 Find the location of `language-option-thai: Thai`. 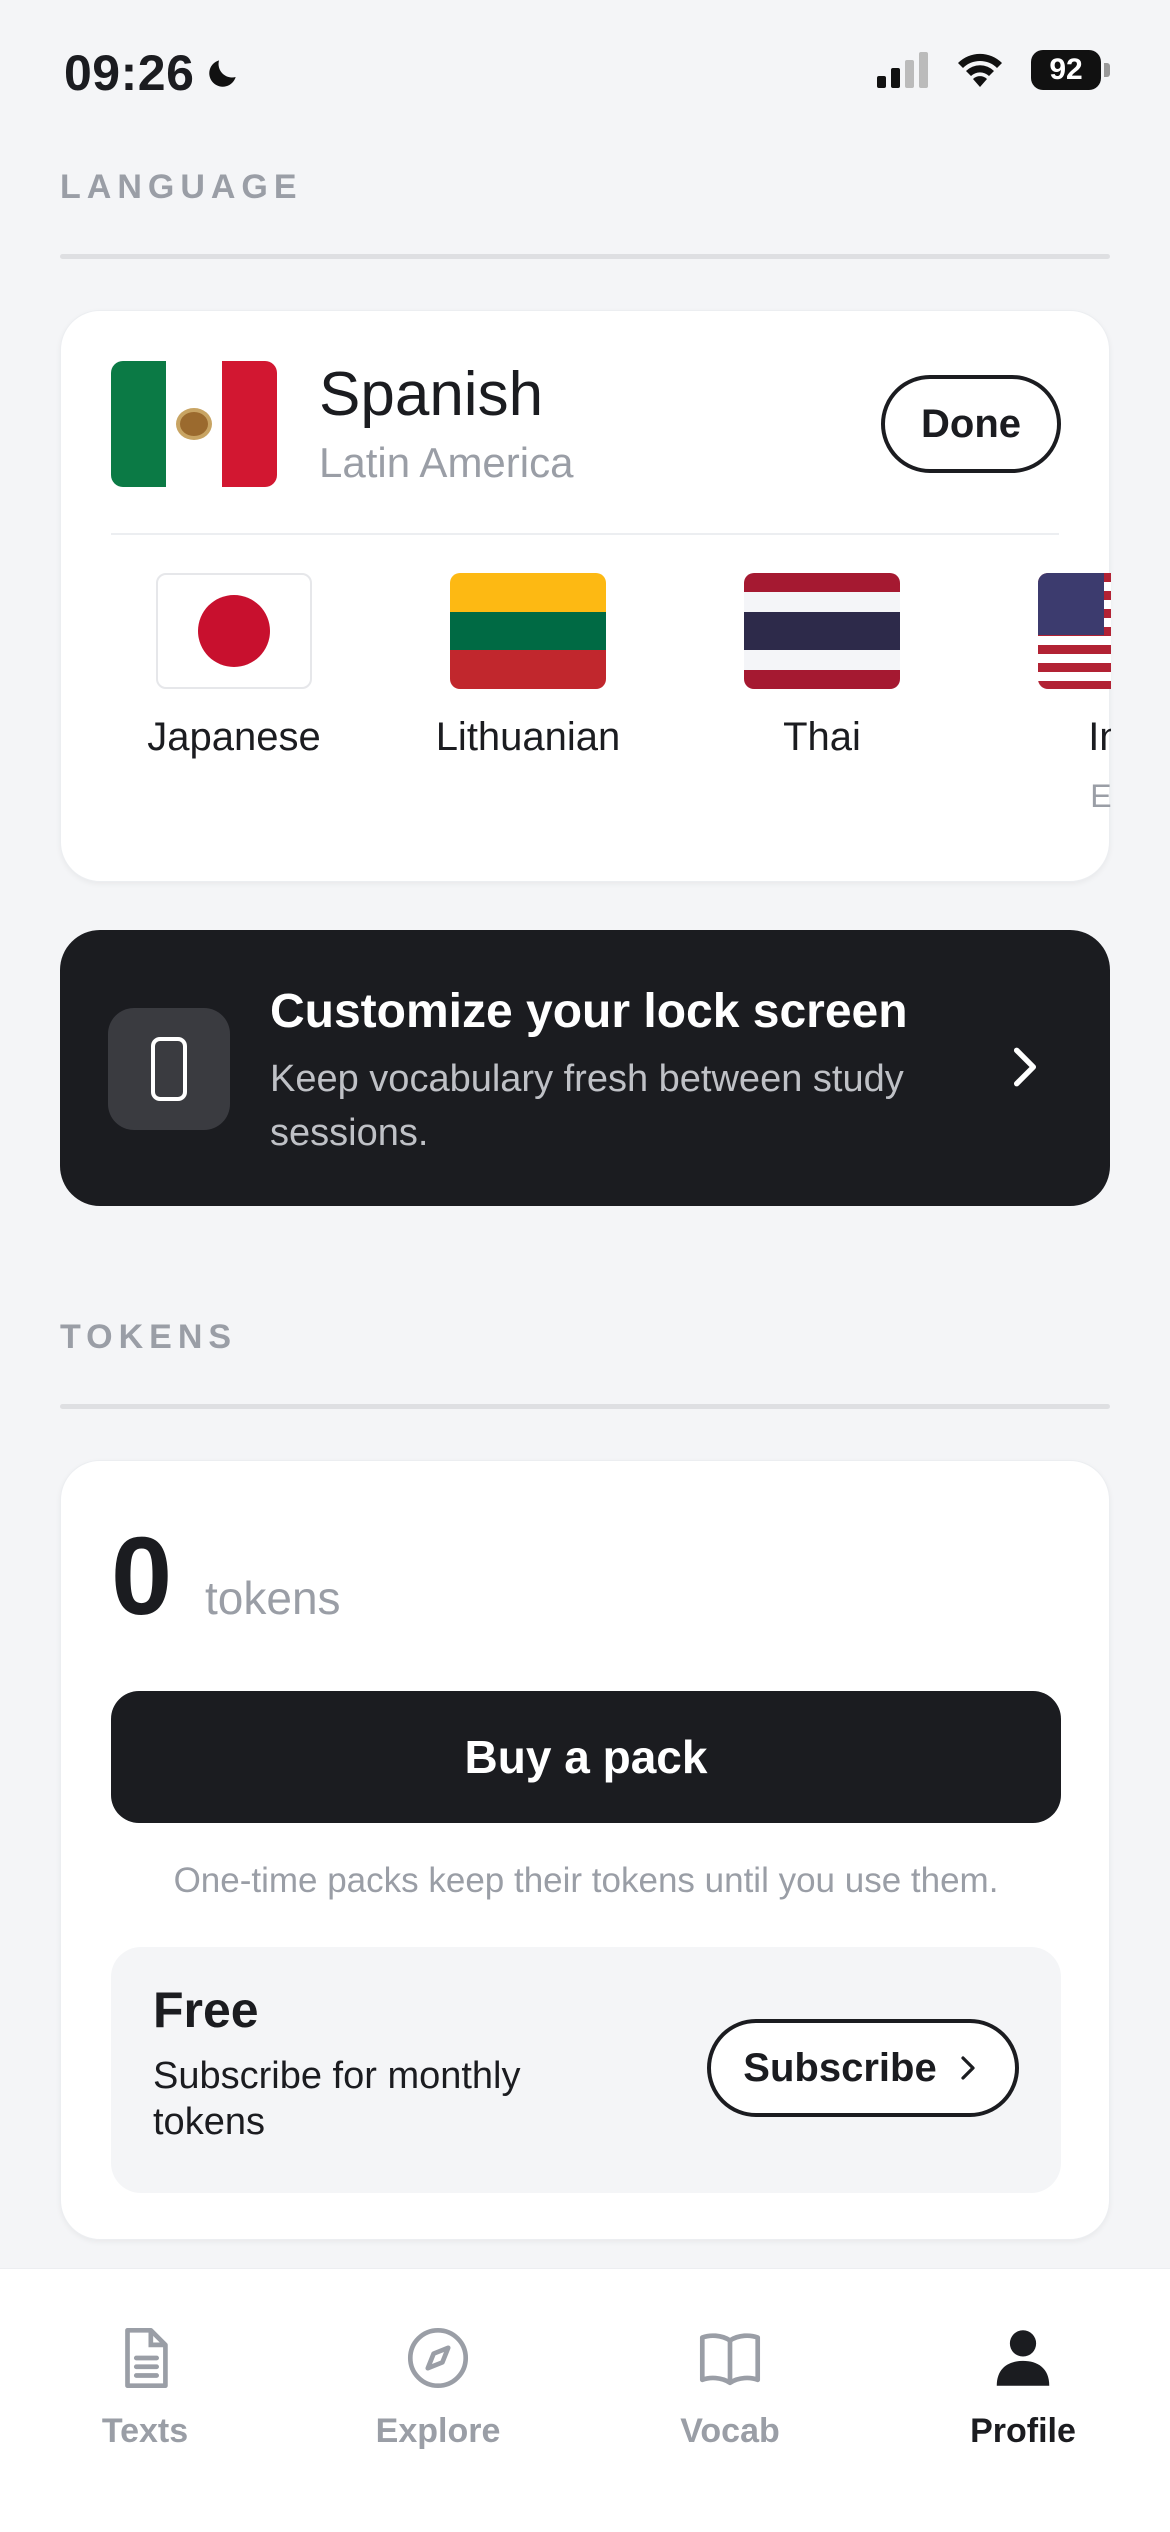

language-option-thai: Thai is located at coordinates (822, 666).